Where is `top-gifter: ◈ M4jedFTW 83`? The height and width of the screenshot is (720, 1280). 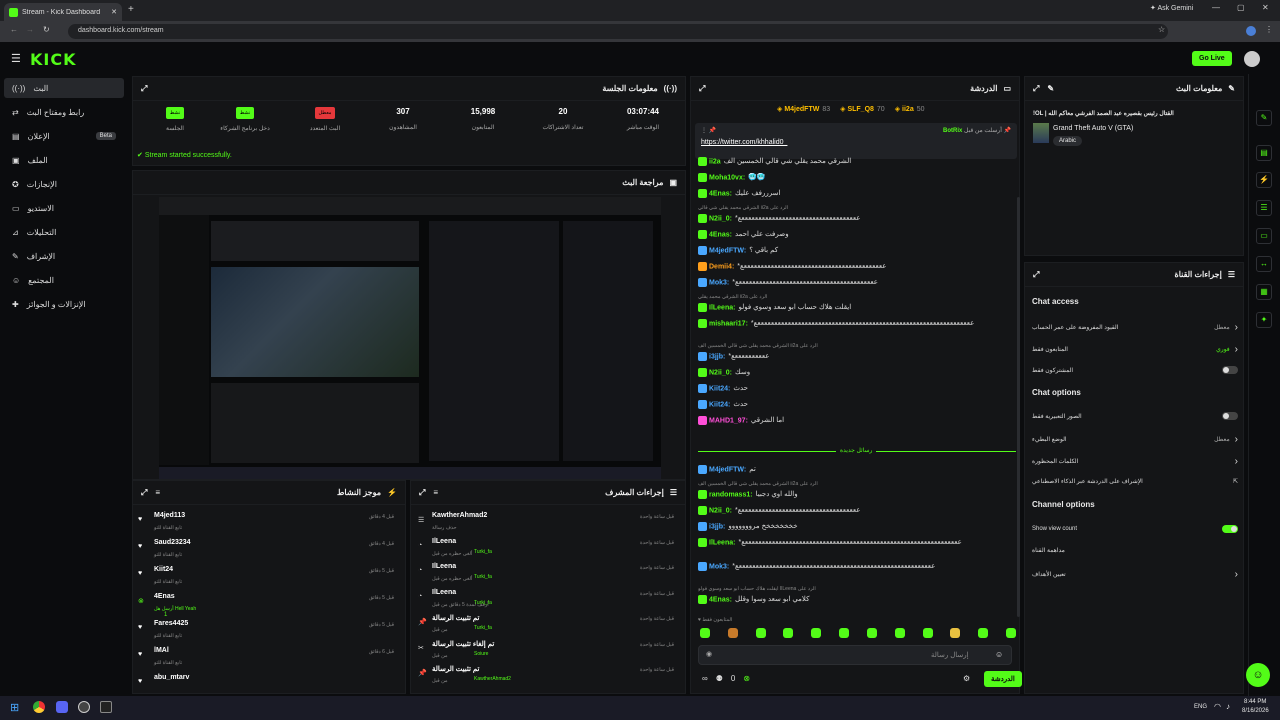
top-gifter: ◈ M4jedFTW 83 is located at coordinates (803, 109).